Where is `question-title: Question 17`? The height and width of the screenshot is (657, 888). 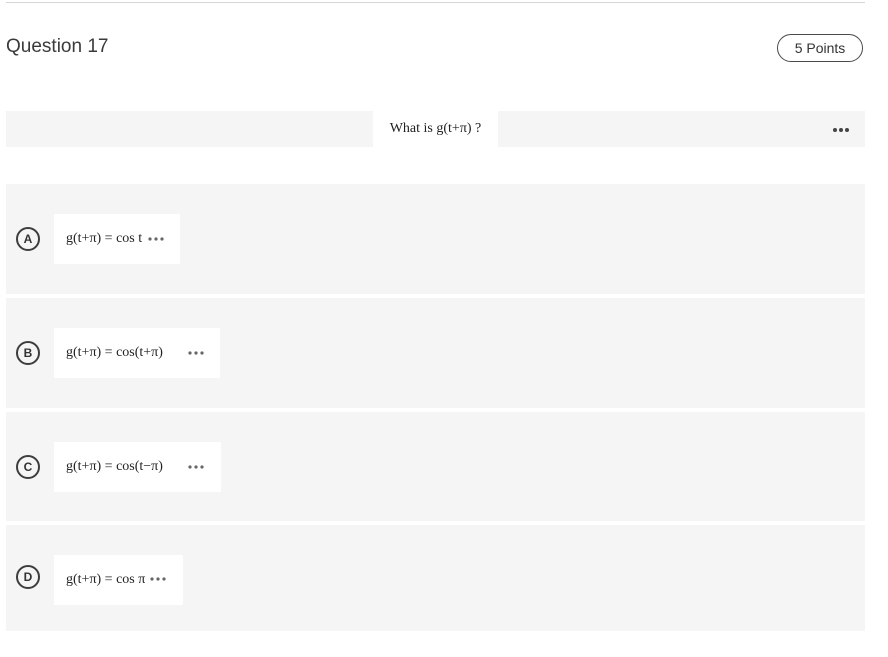 question-title: Question 17 is located at coordinates (57, 46).